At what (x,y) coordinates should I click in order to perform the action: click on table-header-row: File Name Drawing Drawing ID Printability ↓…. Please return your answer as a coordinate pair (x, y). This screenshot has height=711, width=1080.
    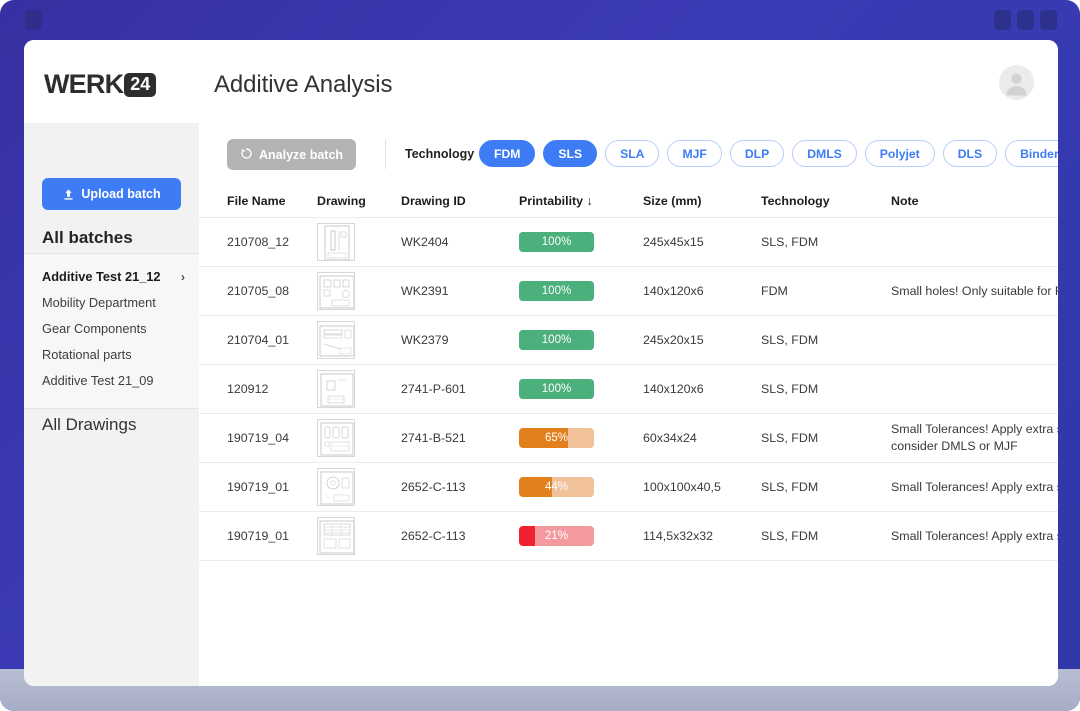
    Looking at the image, I should click on (628, 201).